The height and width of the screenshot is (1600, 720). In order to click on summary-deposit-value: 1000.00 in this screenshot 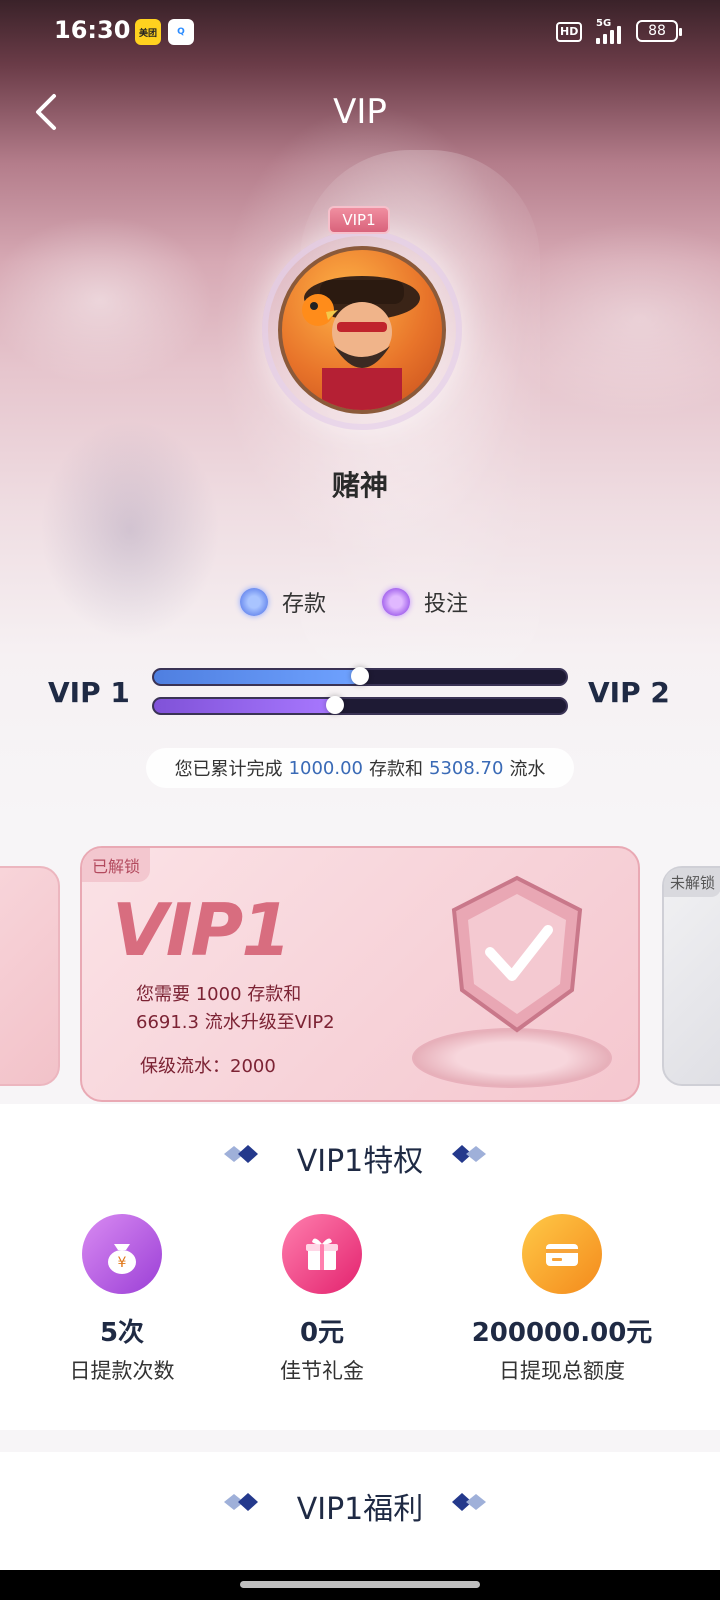, I will do `click(325, 768)`.